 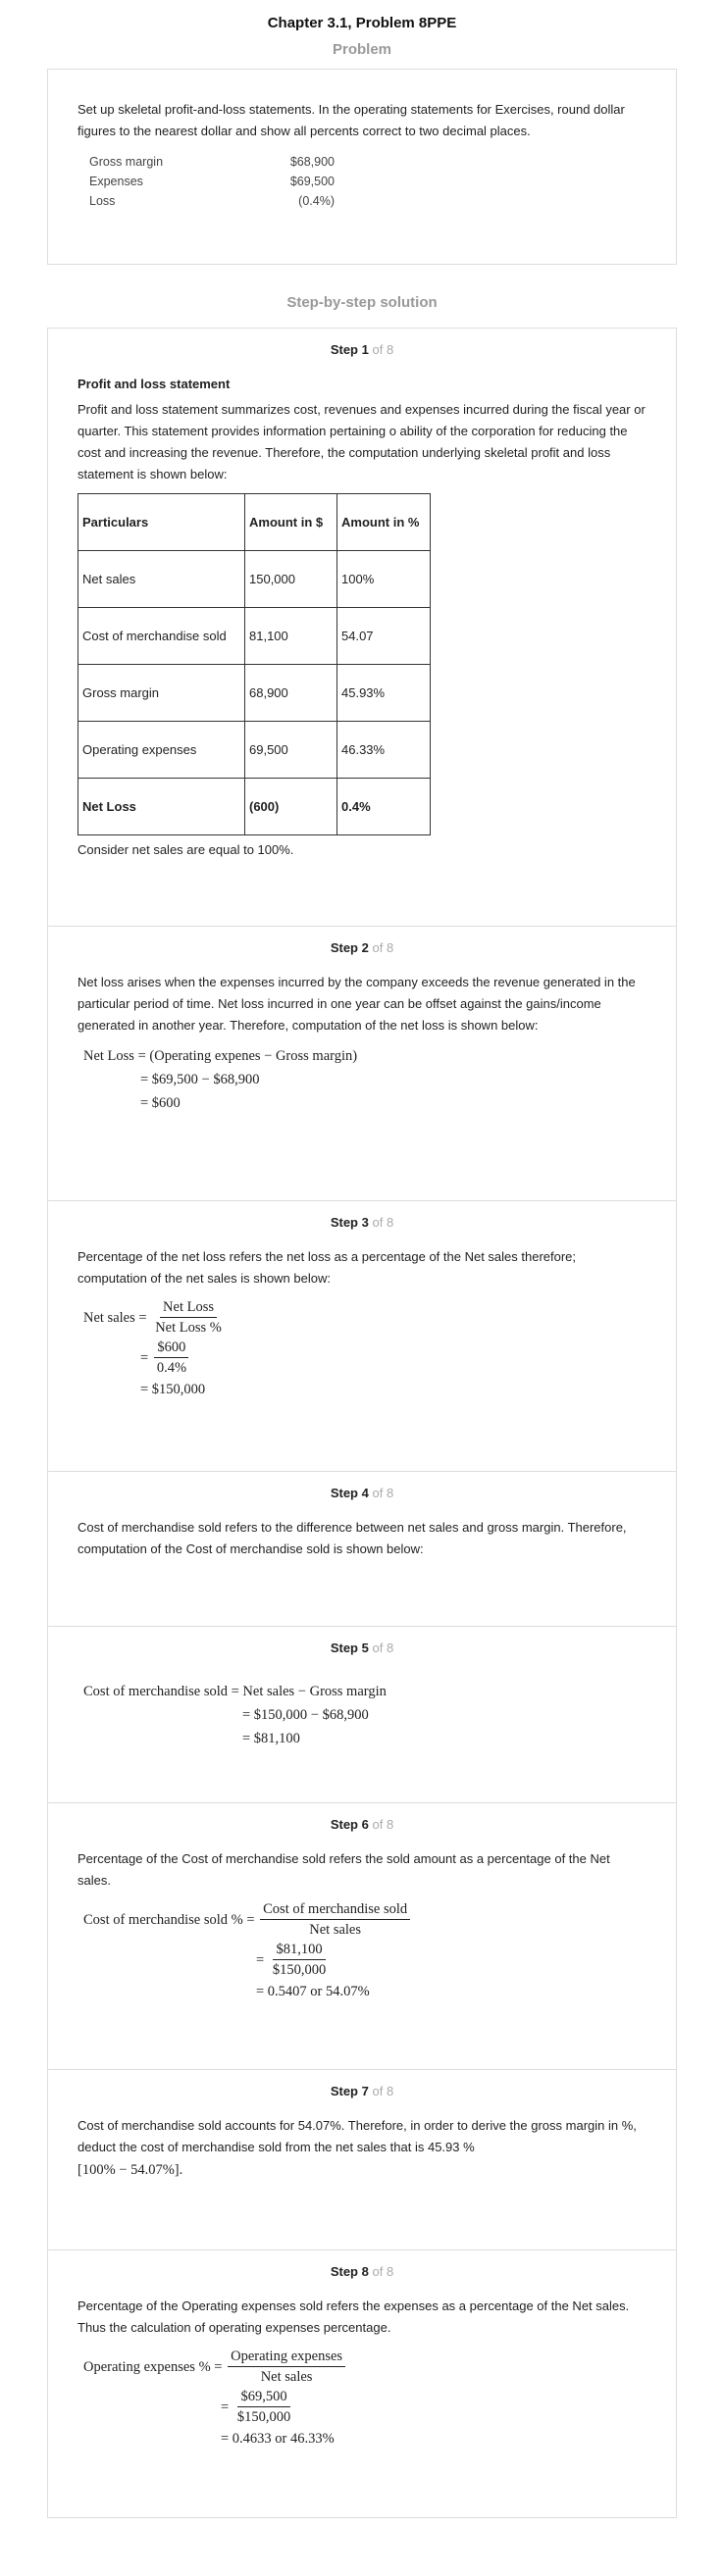 What do you see at coordinates (299, 1950) in the screenshot?
I see `fraction-numerator: $81,100` at bounding box center [299, 1950].